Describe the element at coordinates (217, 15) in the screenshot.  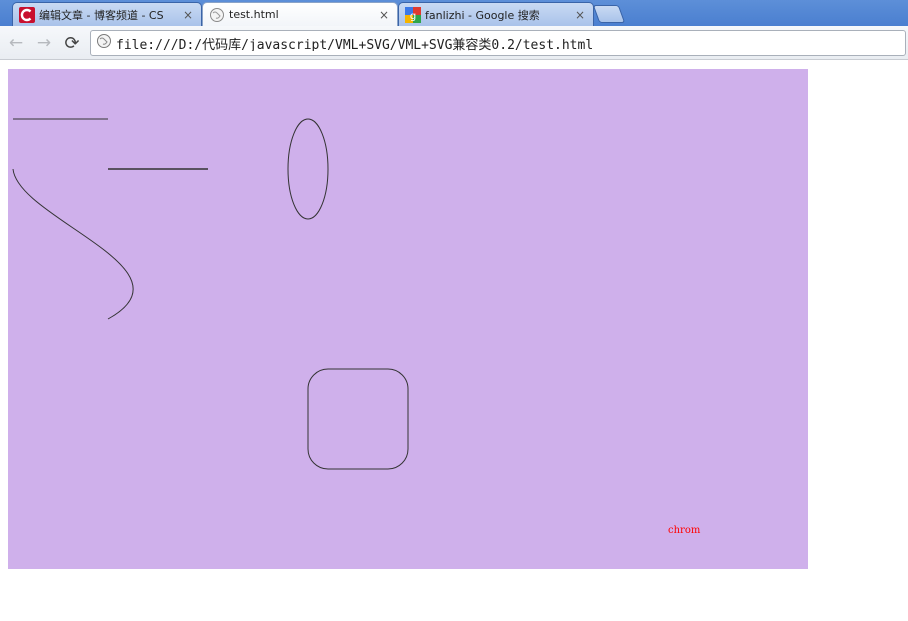
I see `globe-icon` at that location.